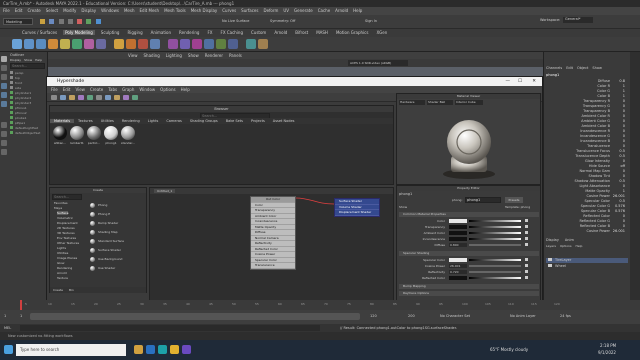  Describe the element at coordinates (381, 32) in the screenshot. I see `shelf-tab-xgen: XGen` at that location.